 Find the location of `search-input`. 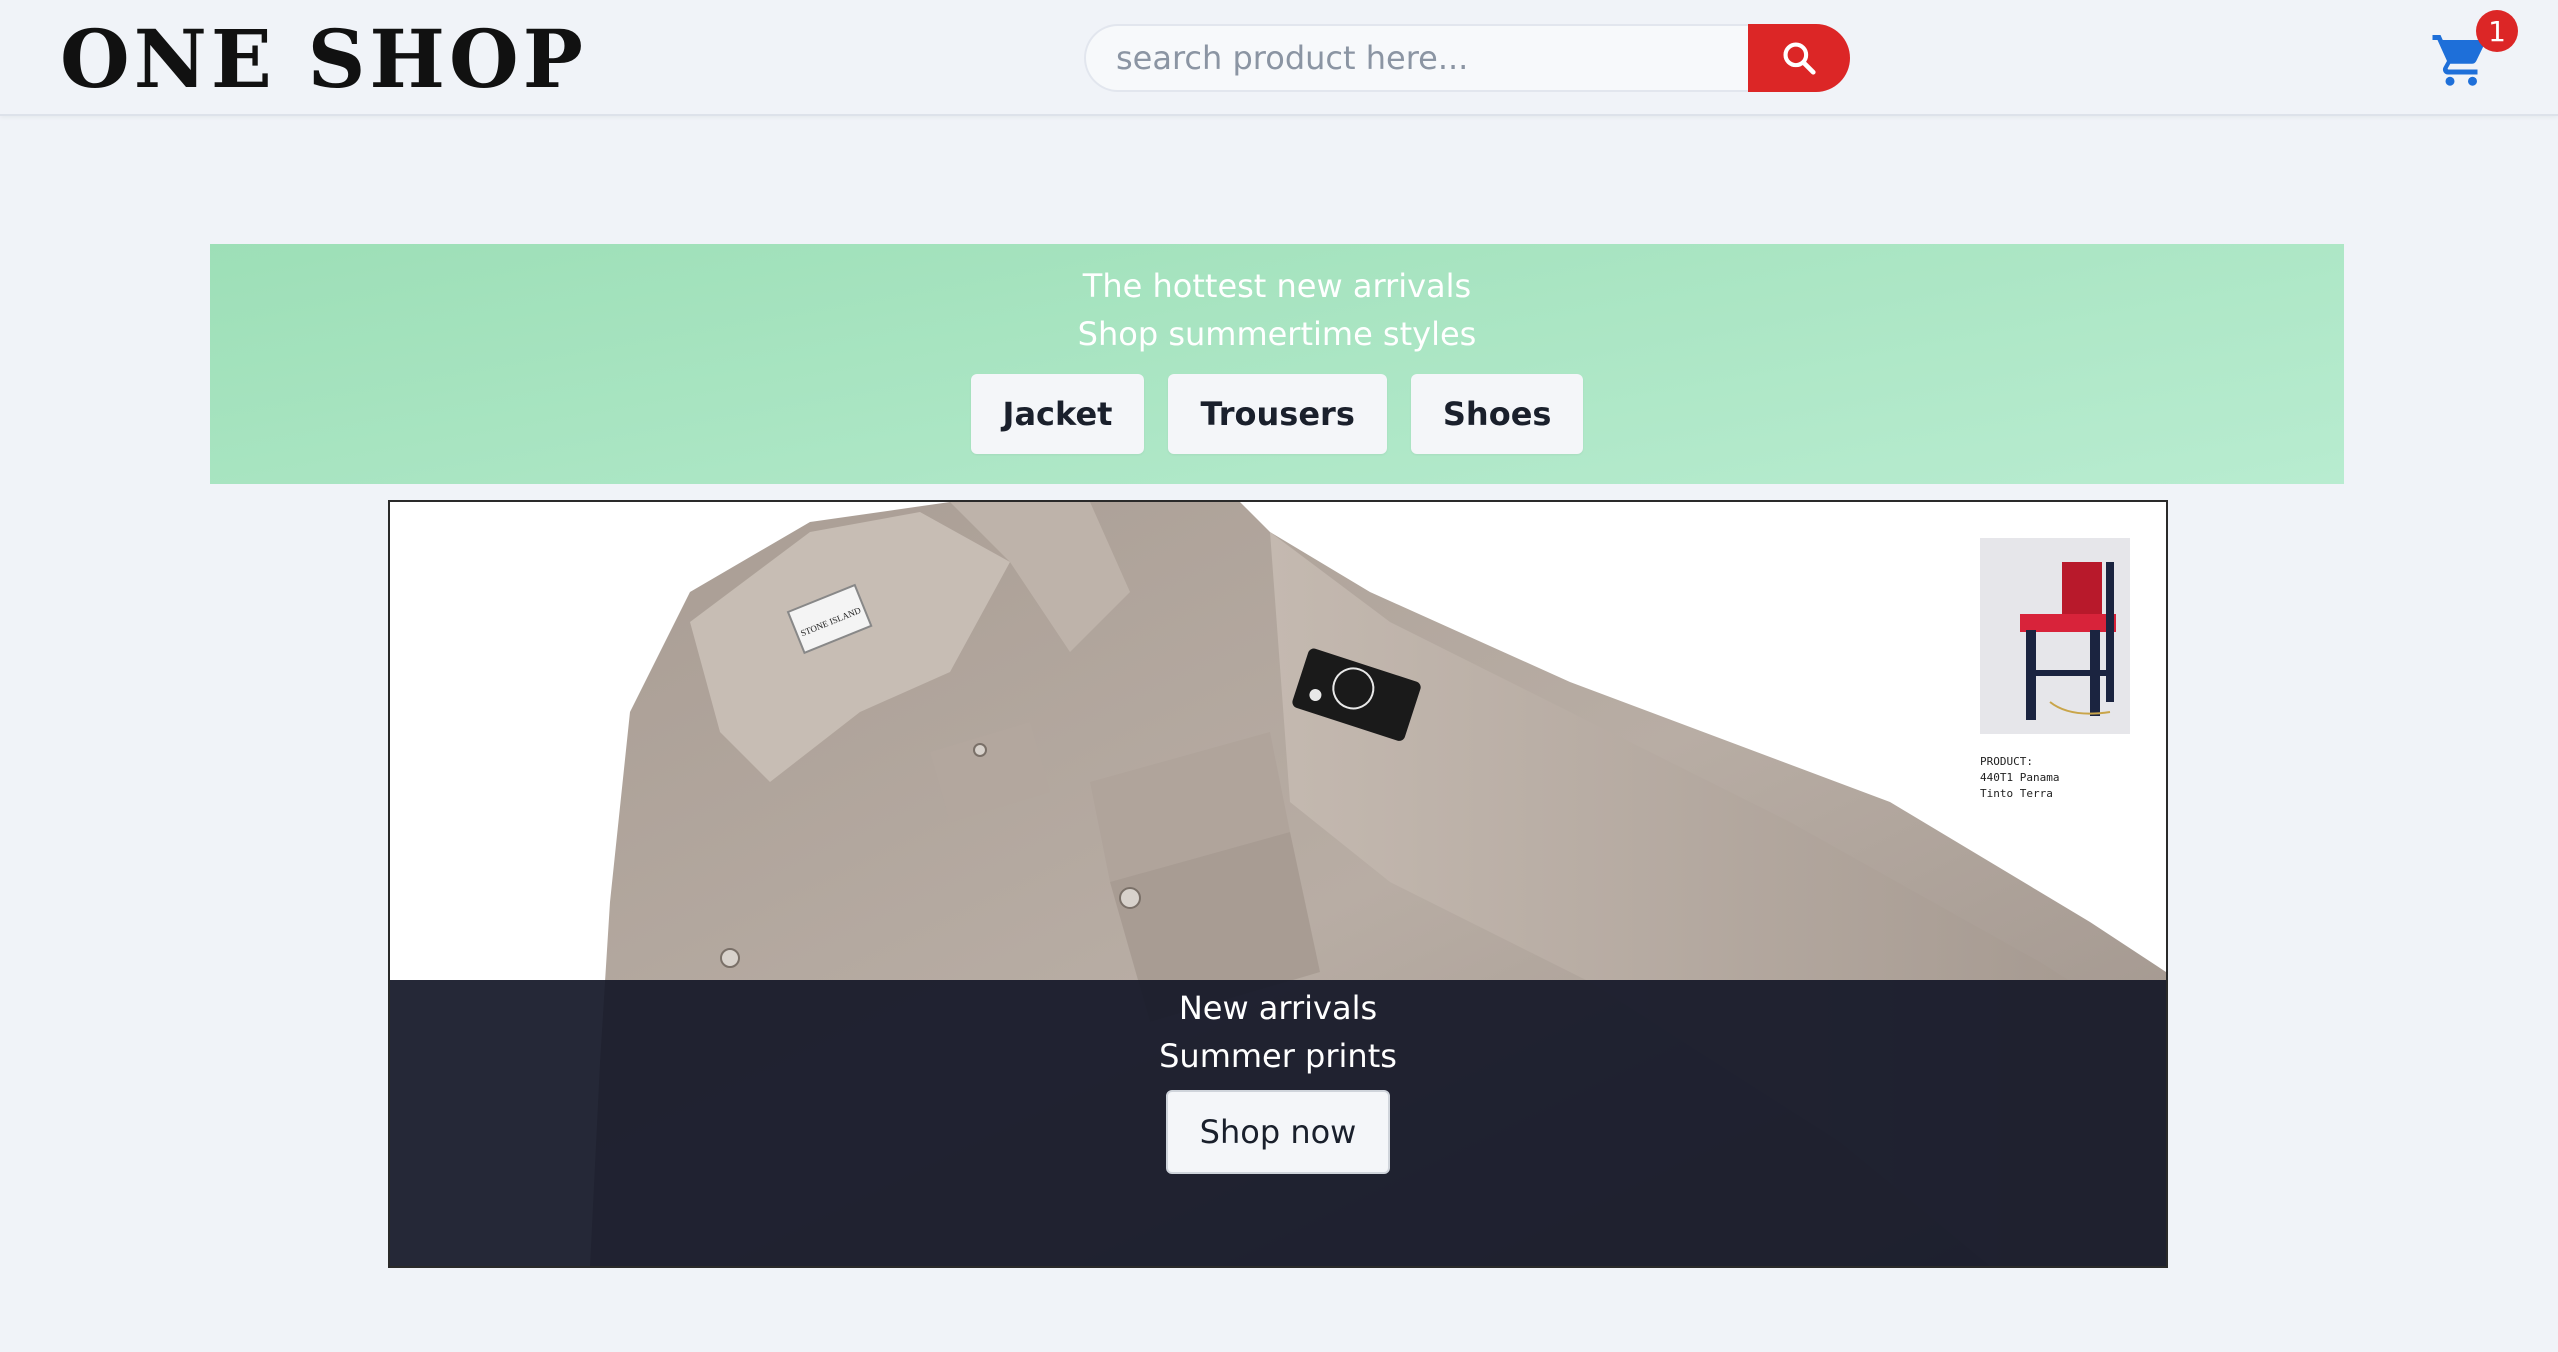

search-input is located at coordinates (1424, 58).